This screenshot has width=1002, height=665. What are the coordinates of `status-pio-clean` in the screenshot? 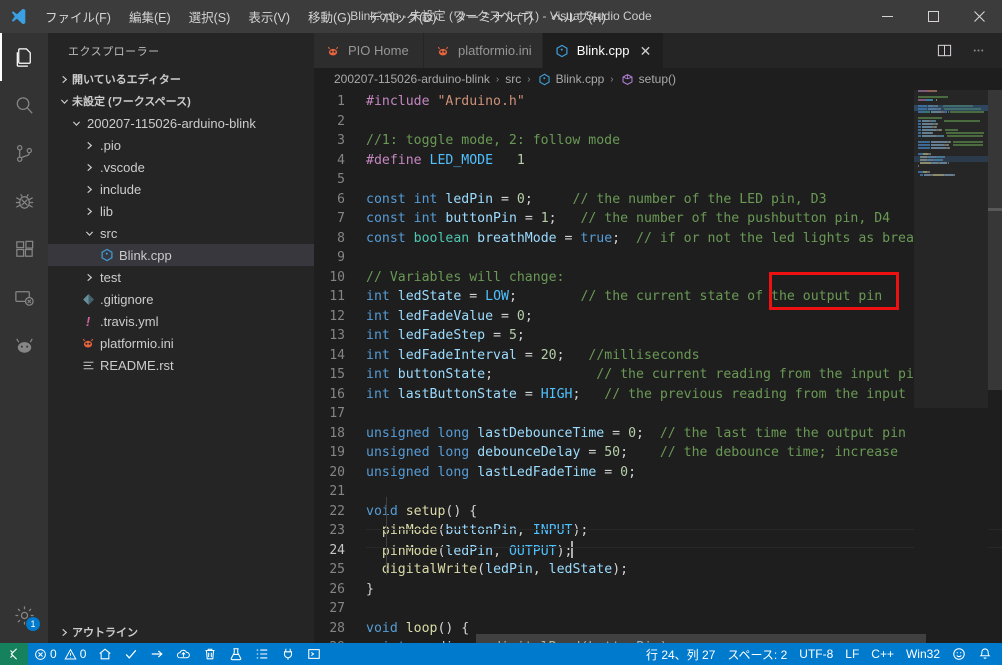 It's located at (210, 654).